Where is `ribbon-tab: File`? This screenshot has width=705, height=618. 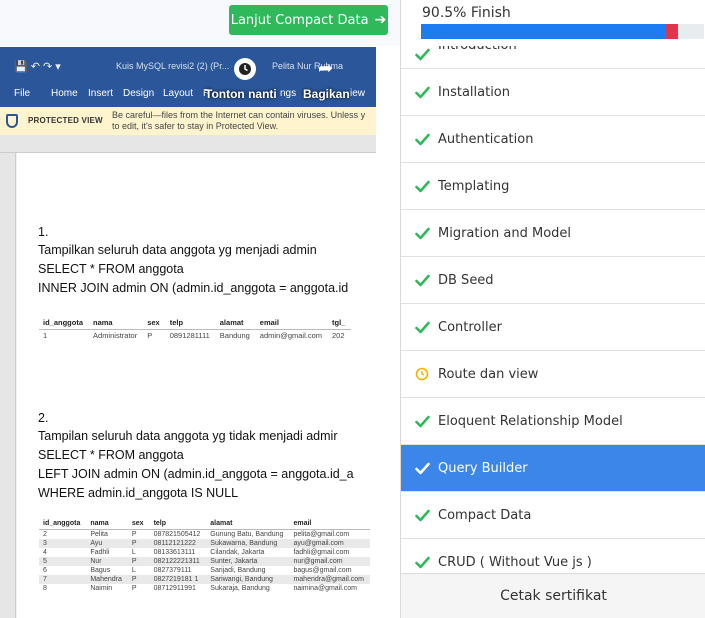 ribbon-tab: File is located at coordinates (22, 93).